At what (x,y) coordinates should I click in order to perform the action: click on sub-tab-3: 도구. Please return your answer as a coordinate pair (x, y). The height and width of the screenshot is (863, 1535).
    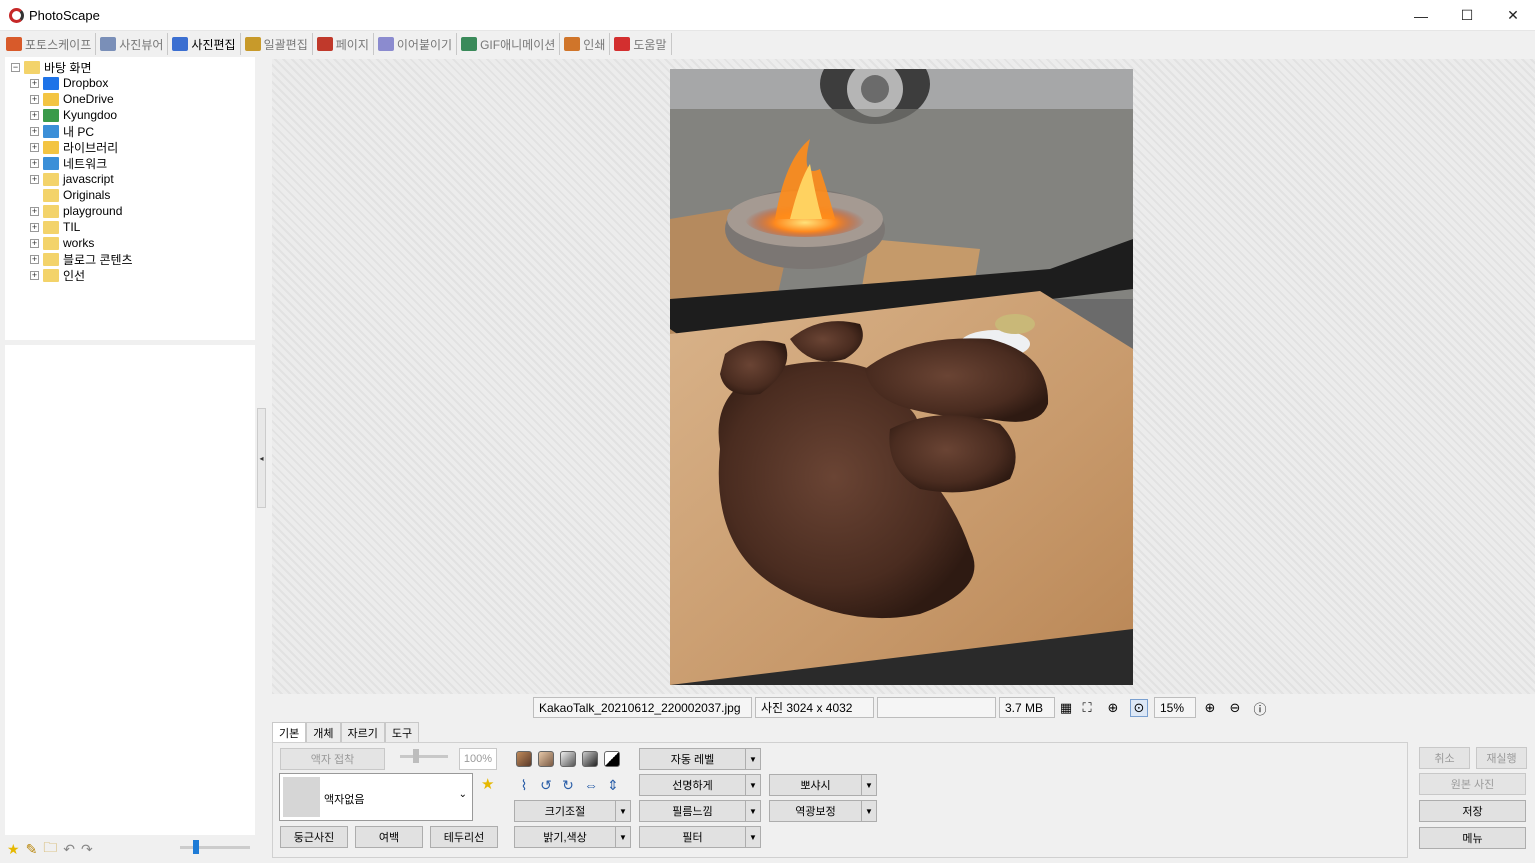
    Looking at the image, I should click on (402, 732).